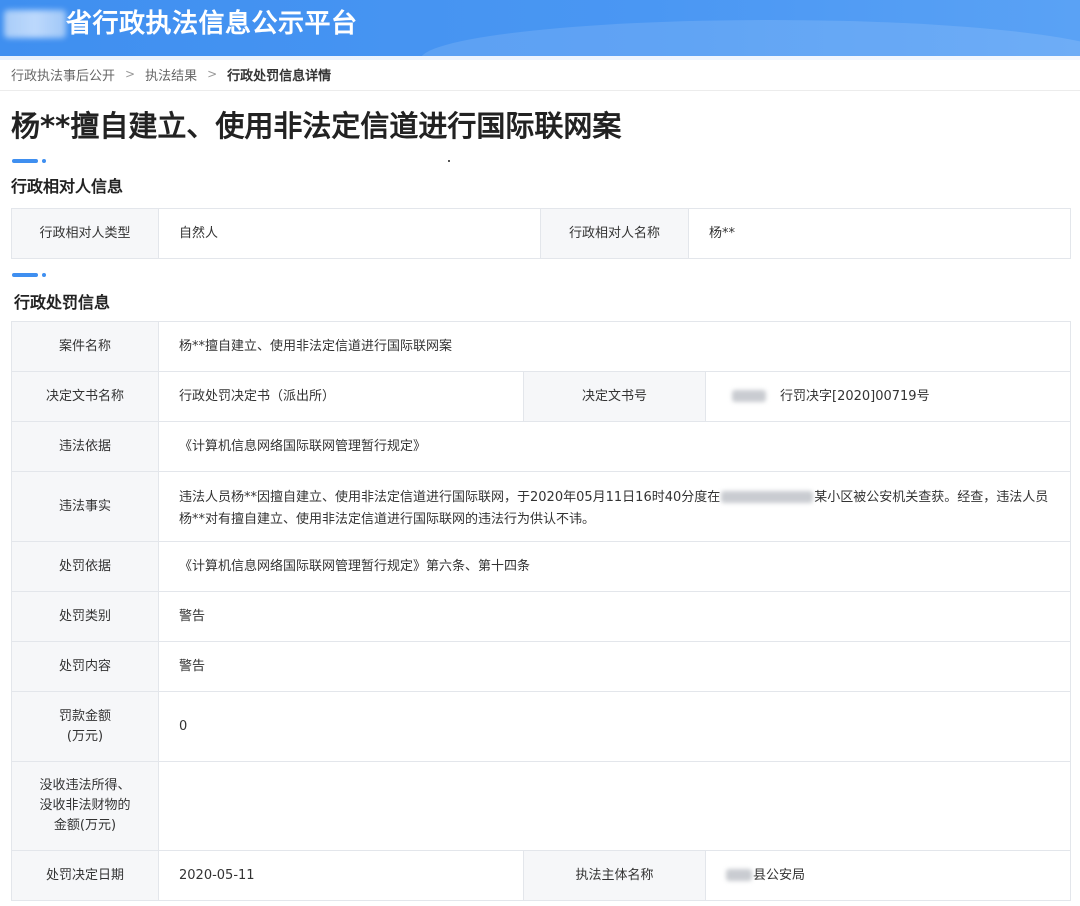 The image size is (1080, 906). I want to click on table-row: 处罚内容 警告, so click(541, 666).